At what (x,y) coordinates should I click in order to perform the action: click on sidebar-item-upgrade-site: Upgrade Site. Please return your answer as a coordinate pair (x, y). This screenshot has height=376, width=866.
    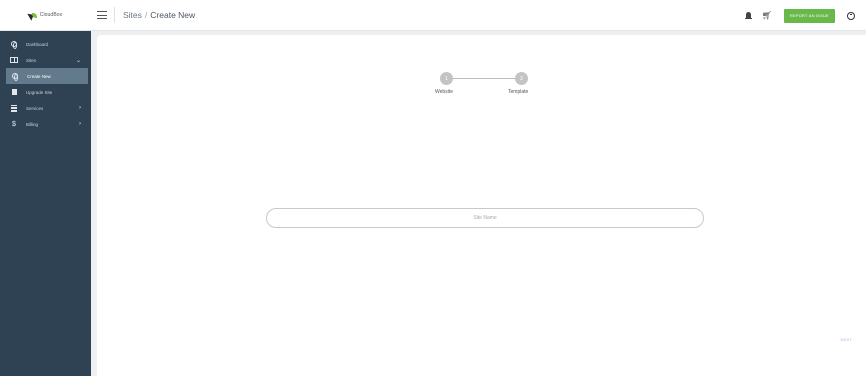
    Looking at the image, I should click on (45, 92).